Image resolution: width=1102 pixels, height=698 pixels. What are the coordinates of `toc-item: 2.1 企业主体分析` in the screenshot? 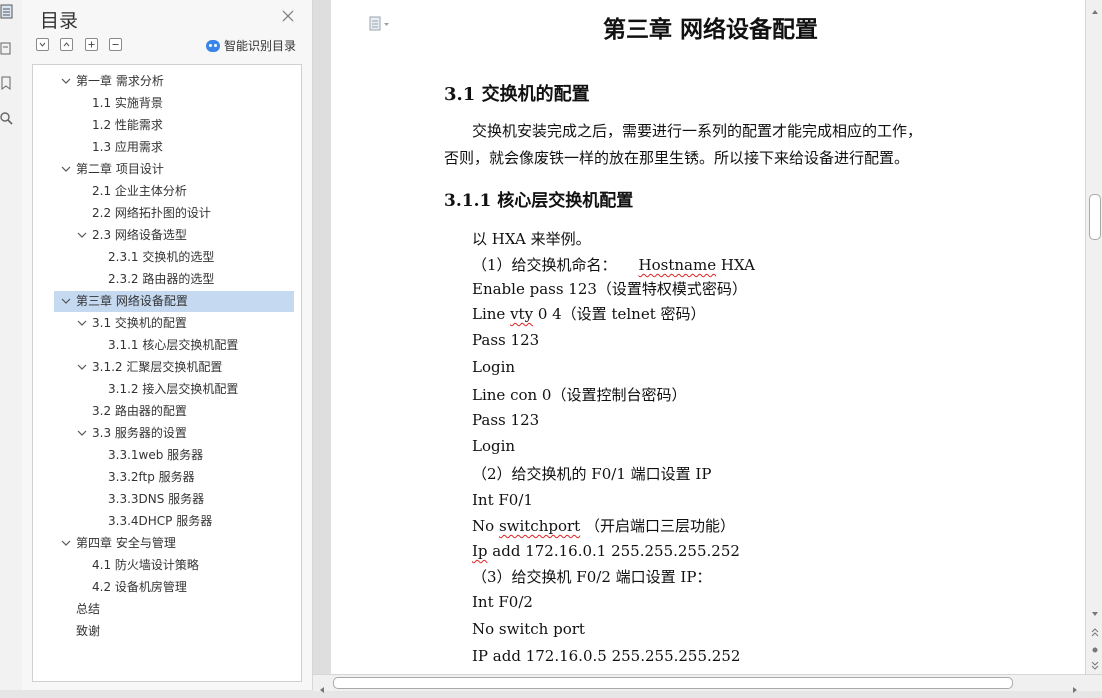 It's located at (174, 191).